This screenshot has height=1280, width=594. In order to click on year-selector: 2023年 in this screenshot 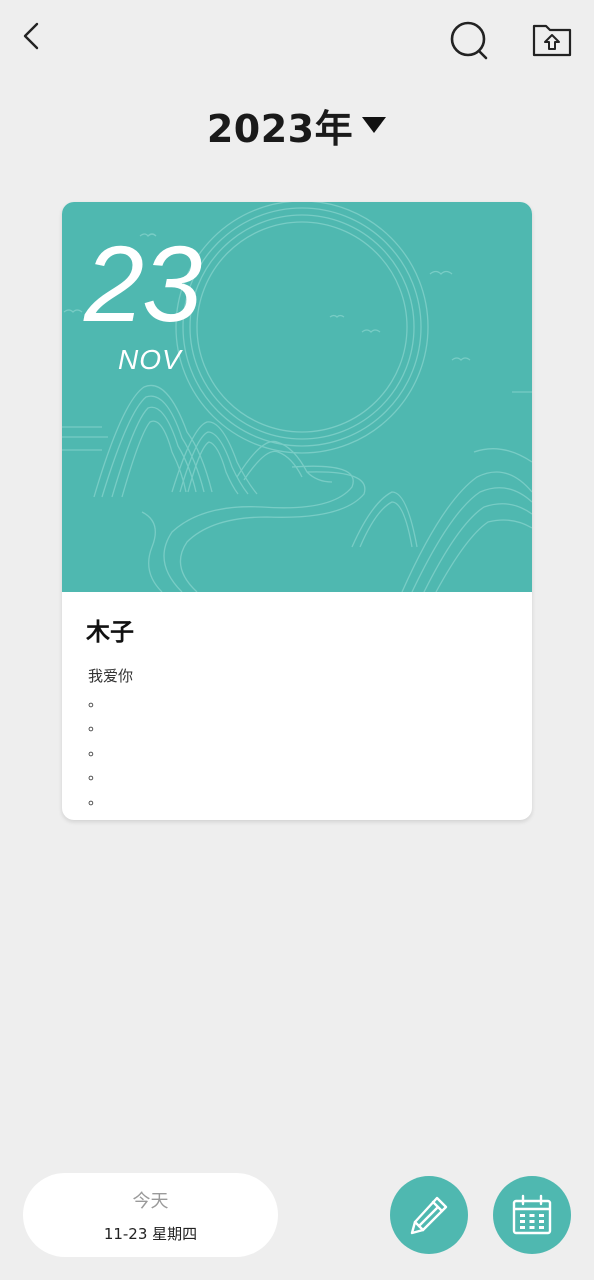, I will do `click(297, 125)`.